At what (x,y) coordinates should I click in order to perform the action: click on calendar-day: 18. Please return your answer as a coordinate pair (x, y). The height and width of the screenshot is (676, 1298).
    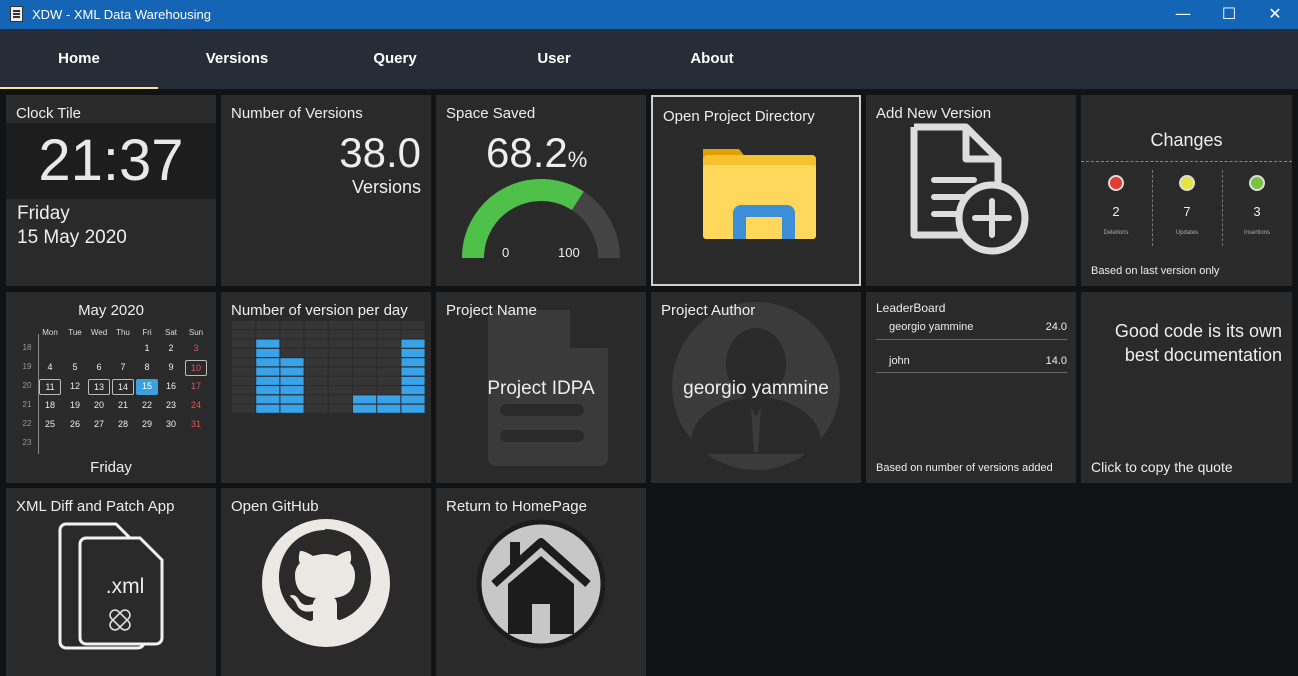
    Looking at the image, I should click on (50, 406).